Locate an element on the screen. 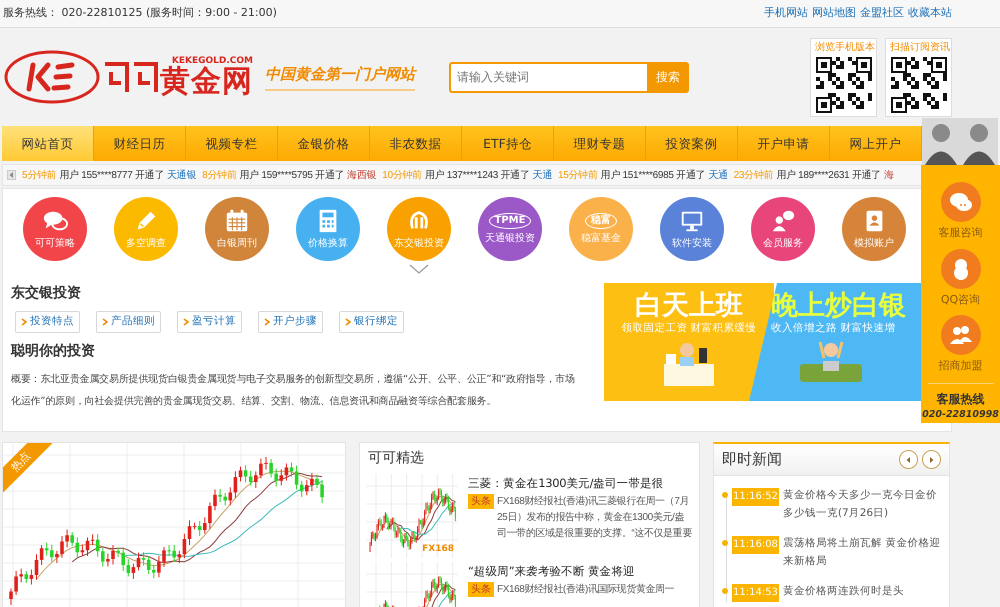 The height and width of the screenshot is (607, 1000). logo-domain: KEKEGOLD.COM is located at coordinates (212, 61).